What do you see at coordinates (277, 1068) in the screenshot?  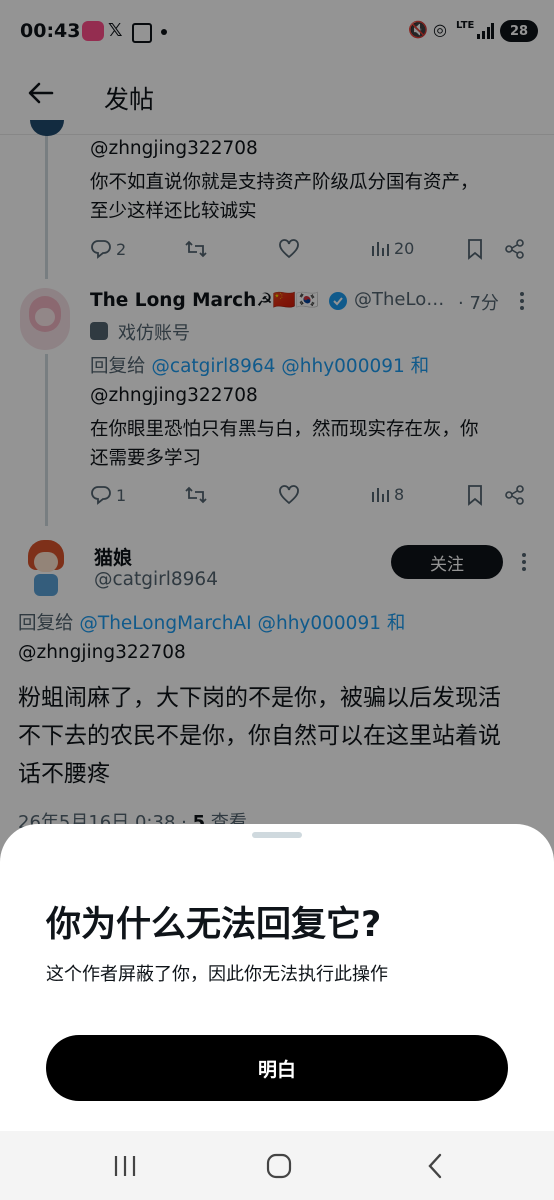 I see `got-it-button: 明白` at bounding box center [277, 1068].